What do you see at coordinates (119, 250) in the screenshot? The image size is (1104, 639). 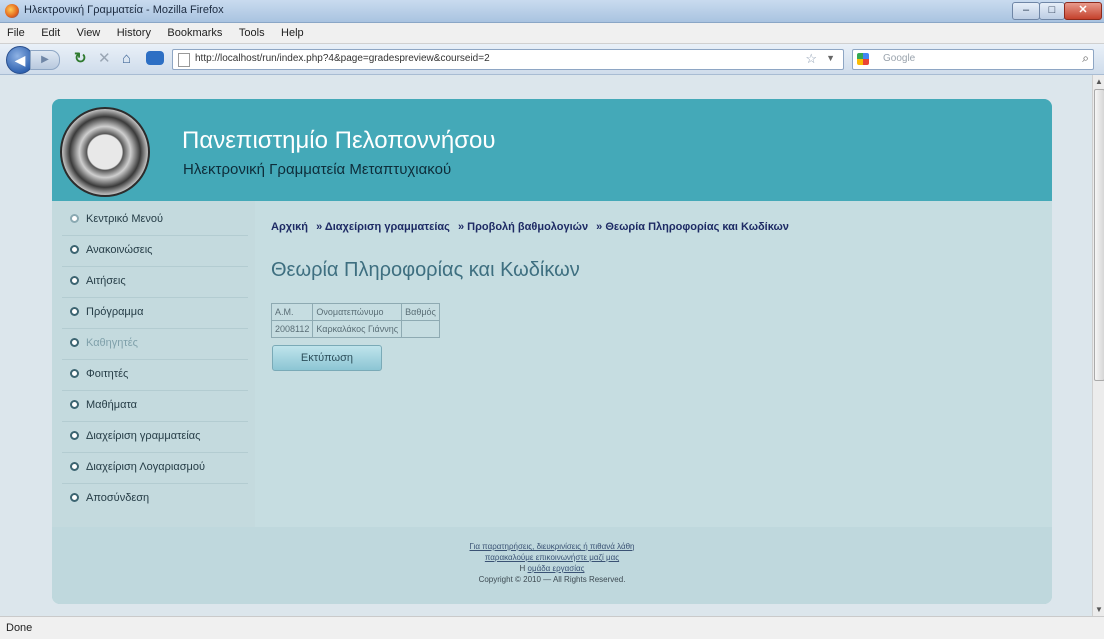 I see `sidebar-item-label: Ανακοινώσεις` at bounding box center [119, 250].